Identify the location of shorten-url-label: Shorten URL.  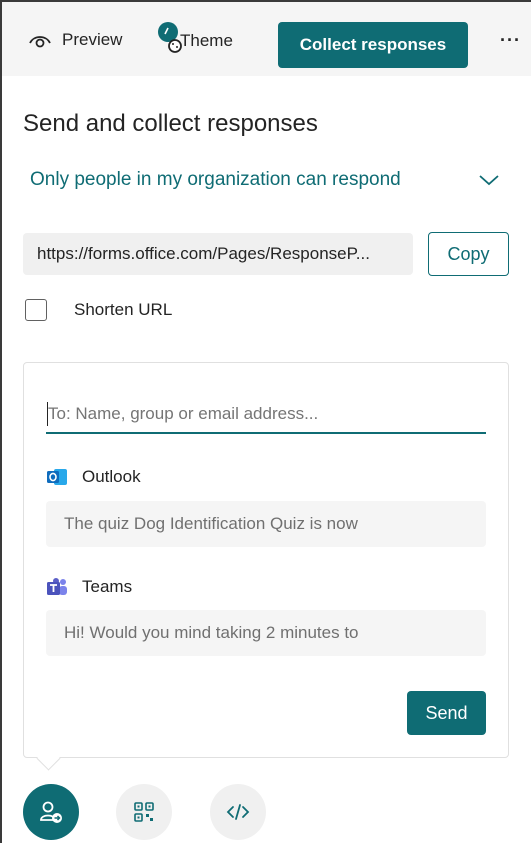
(123, 309).